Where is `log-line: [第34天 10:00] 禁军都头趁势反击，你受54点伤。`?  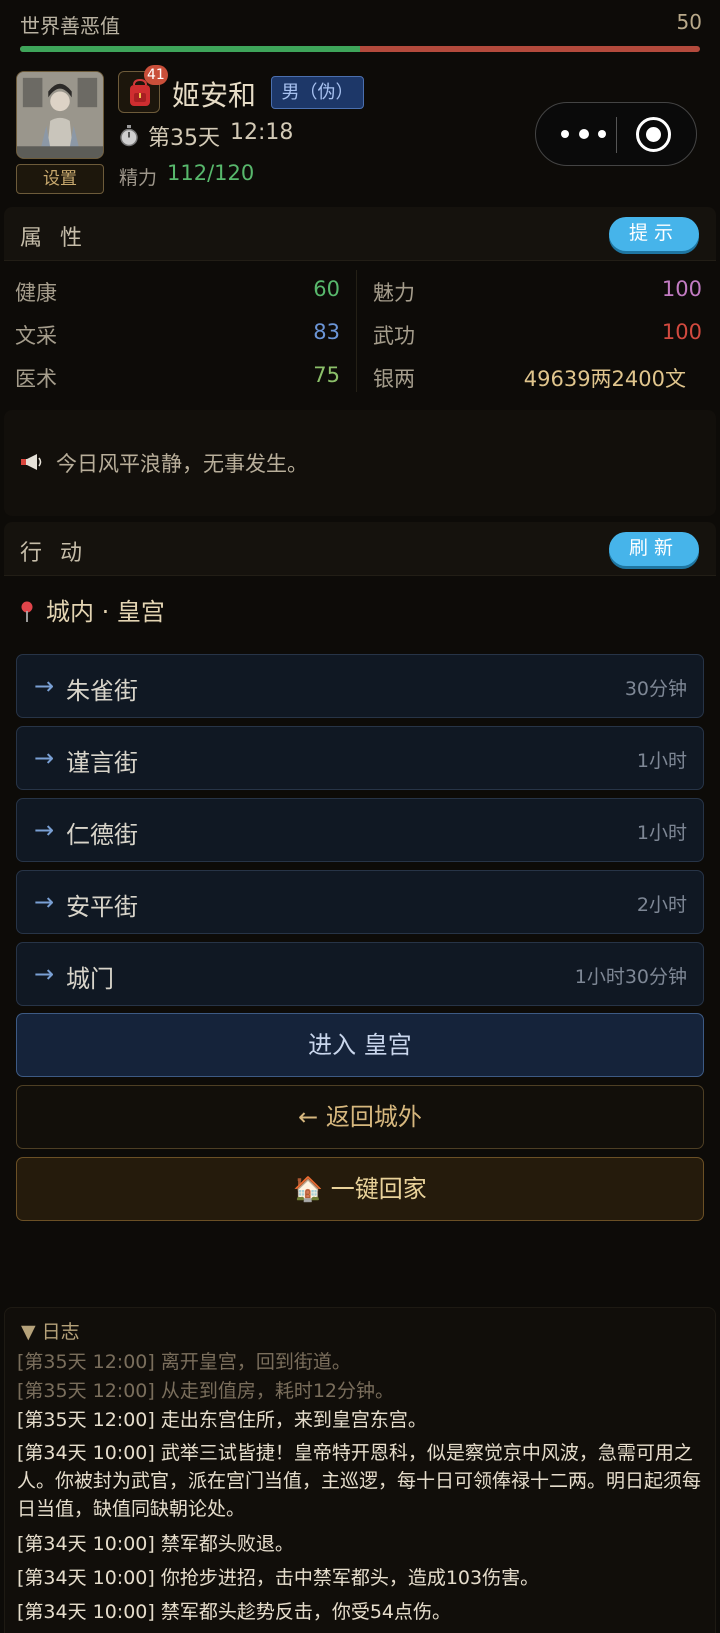 log-line: [第34天 10:00] 禁军都头趁势反击，你受54点伤。 is located at coordinates (234, 1612).